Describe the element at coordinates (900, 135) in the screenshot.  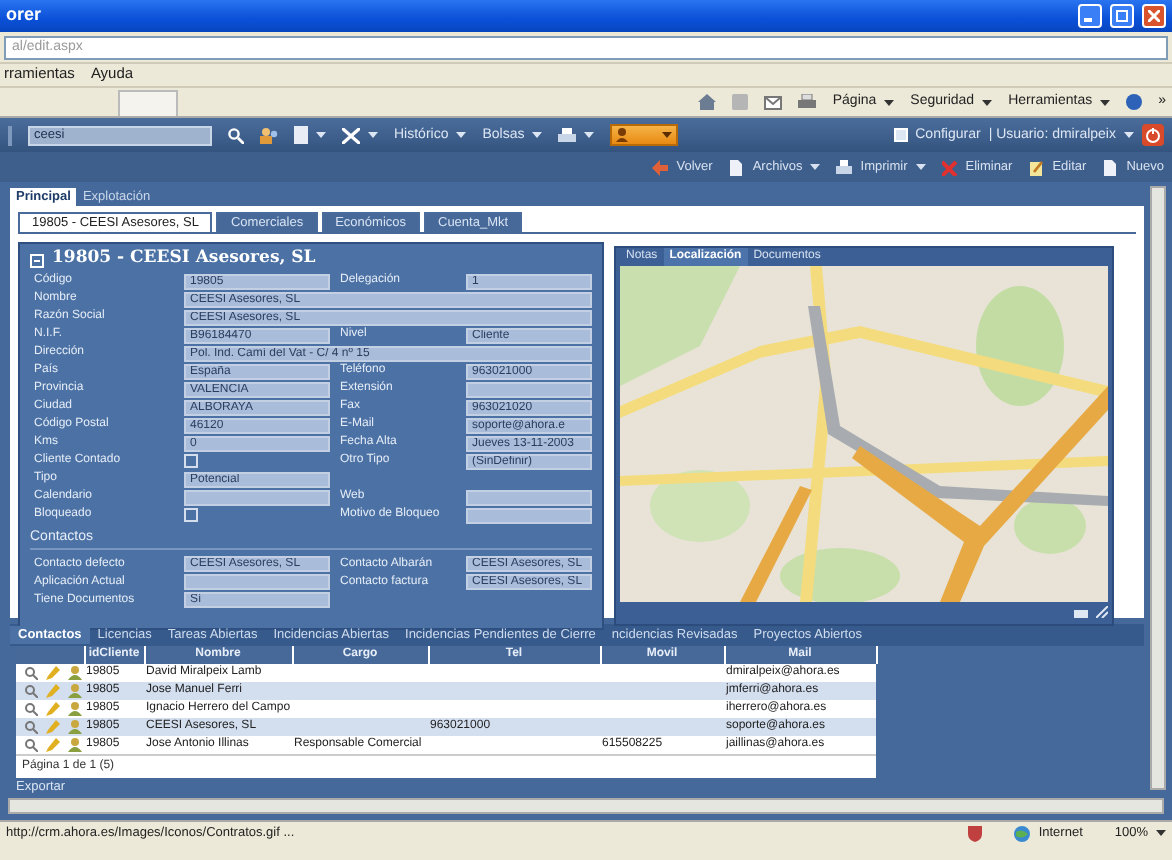
I see `configure-checkbox` at that location.